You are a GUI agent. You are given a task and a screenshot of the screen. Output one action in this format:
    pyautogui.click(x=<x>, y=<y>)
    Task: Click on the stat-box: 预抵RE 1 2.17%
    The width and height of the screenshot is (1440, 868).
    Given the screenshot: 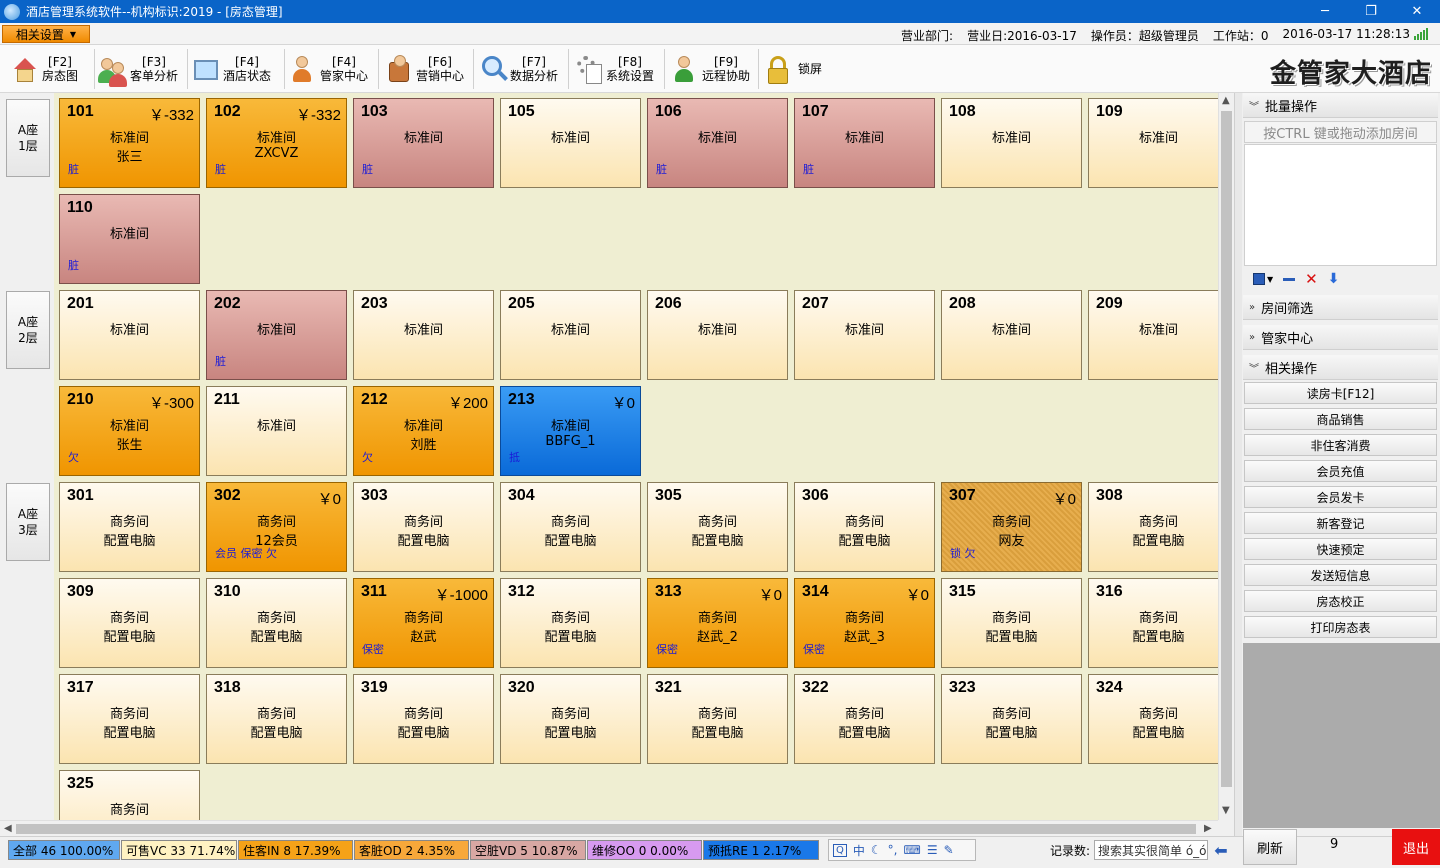 What is the action you would take?
    pyautogui.click(x=761, y=850)
    